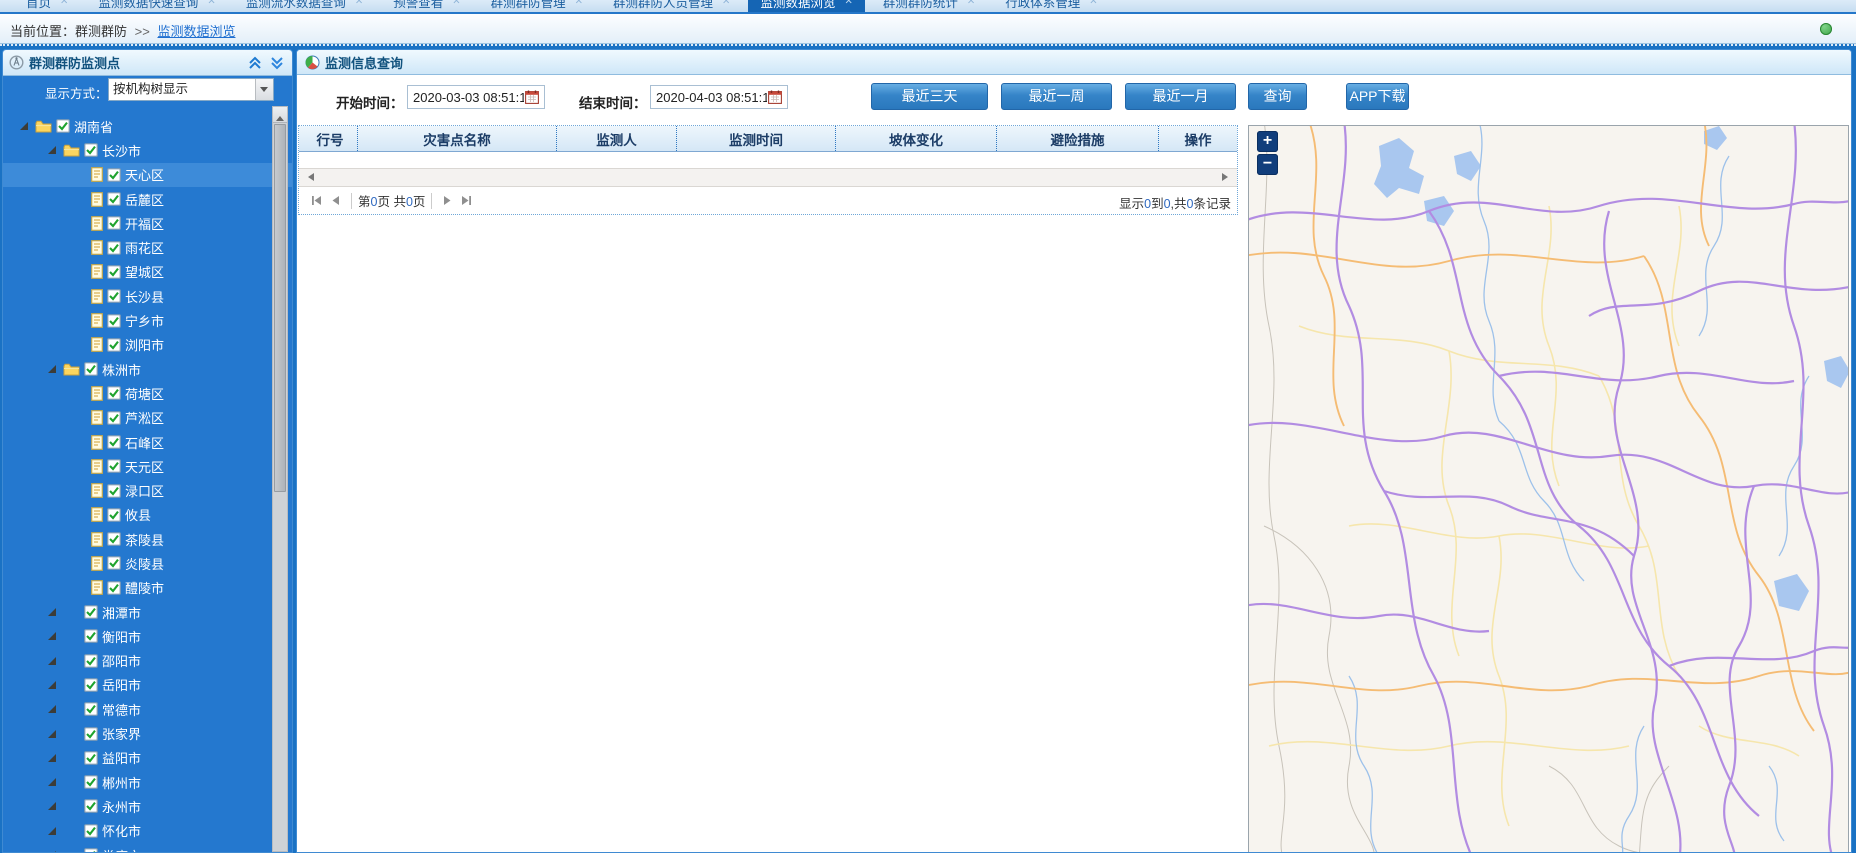 Image resolution: width=1856 pixels, height=853 pixels. Describe the element at coordinates (147, 539) in the screenshot. I see `tree-node: 茶陵县` at that location.